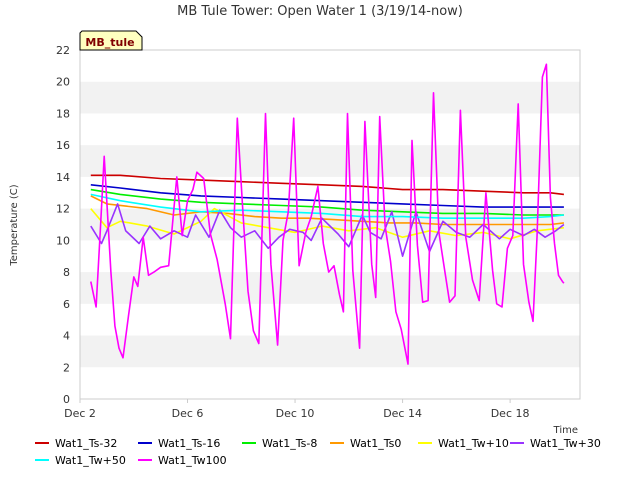 Image resolution: width=640 pixels, height=480 pixels. Describe the element at coordinates (295, 413) in the screenshot. I see `x-tick-label: Dec 10` at that location.